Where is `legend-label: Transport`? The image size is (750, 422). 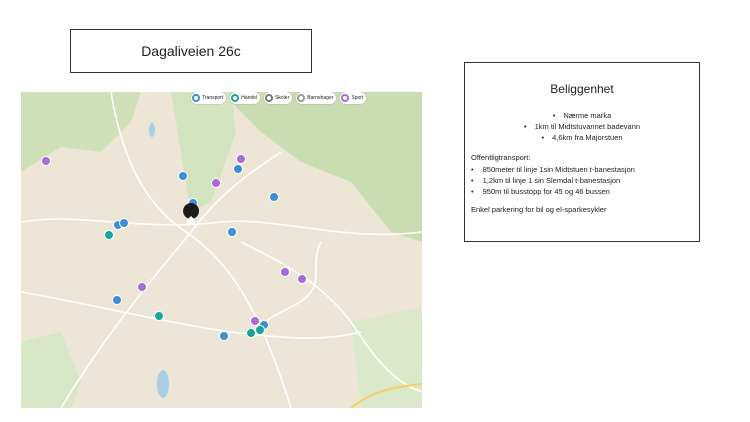
legend-label: Transport is located at coordinates (213, 98).